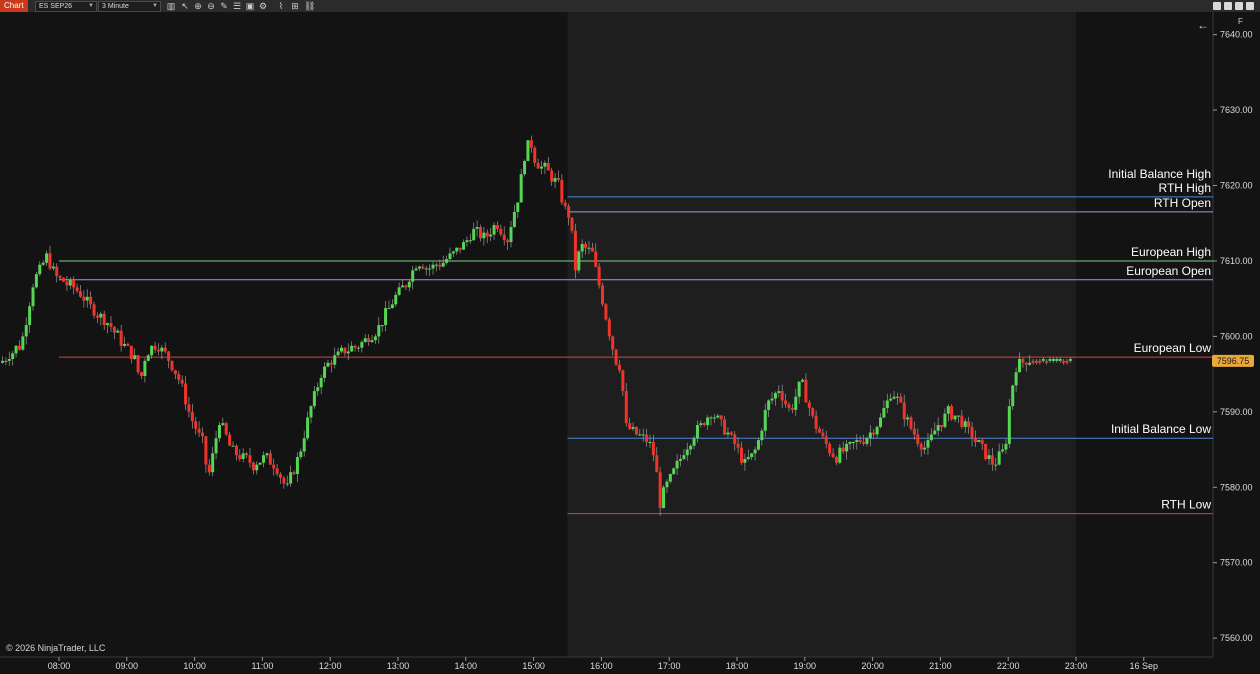 Image resolution: width=1260 pixels, height=674 pixels. I want to click on x-tick-label: 20:00, so click(872, 666).